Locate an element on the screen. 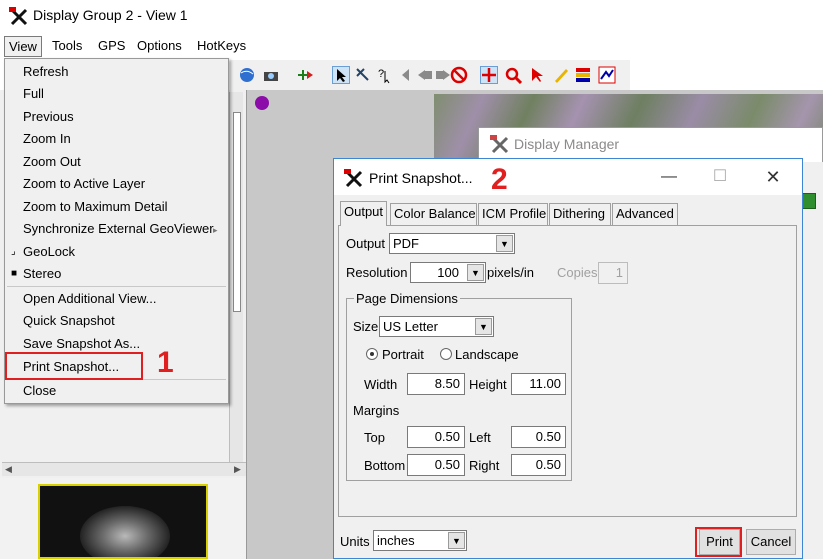 The image size is (823, 559). query-icon: ? is located at coordinates (385, 75).